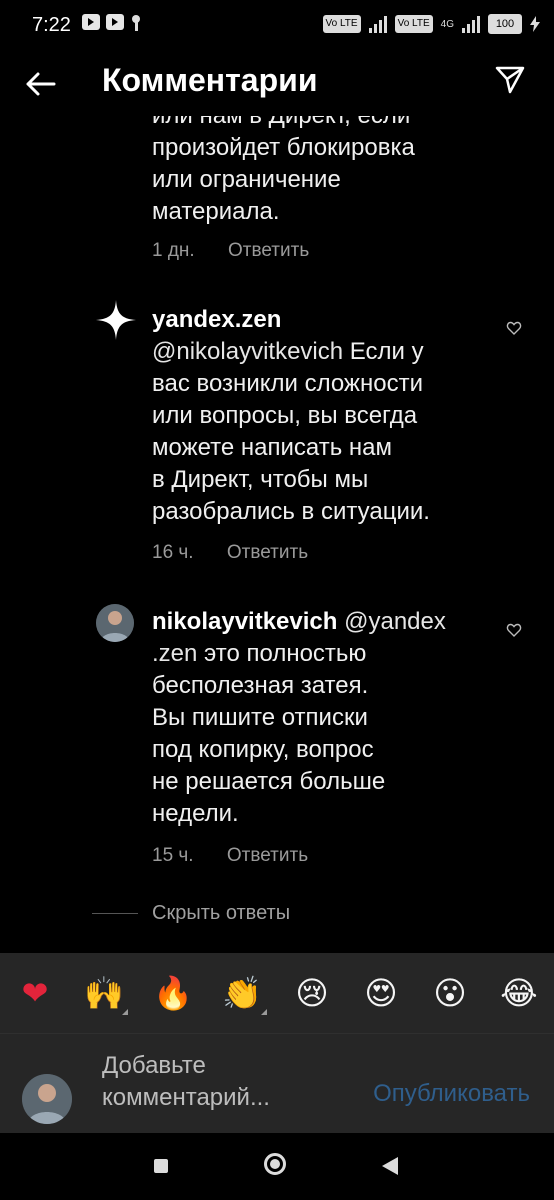 The width and height of the screenshot is (554, 1200). I want to click on battery-icon: 100, so click(505, 24).